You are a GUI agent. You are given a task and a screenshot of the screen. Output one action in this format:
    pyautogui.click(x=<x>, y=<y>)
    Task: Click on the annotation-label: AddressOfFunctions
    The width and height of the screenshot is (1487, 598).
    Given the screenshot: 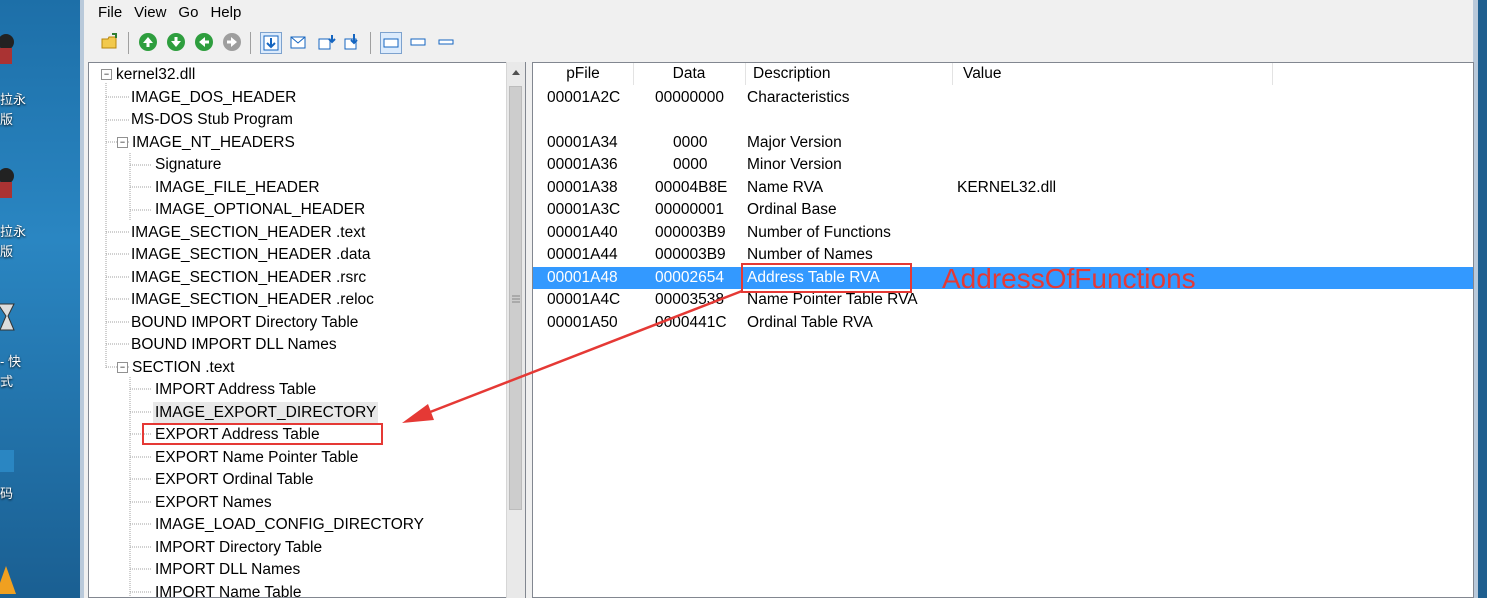 What is the action you would take?
    pyautogui.click(x=1069, y=278)
    